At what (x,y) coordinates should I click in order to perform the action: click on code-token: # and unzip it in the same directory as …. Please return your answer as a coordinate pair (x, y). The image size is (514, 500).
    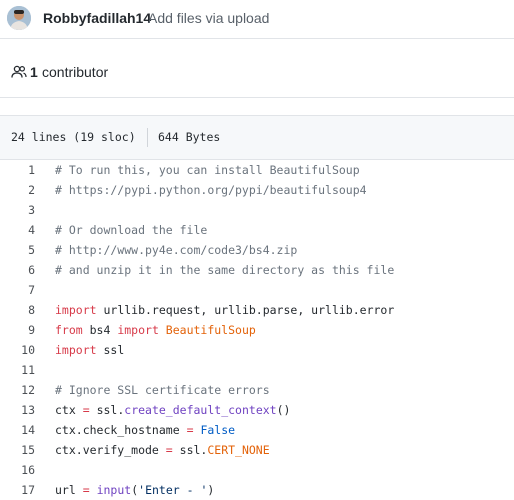
    Looking at the image, I should click on (225, 270).